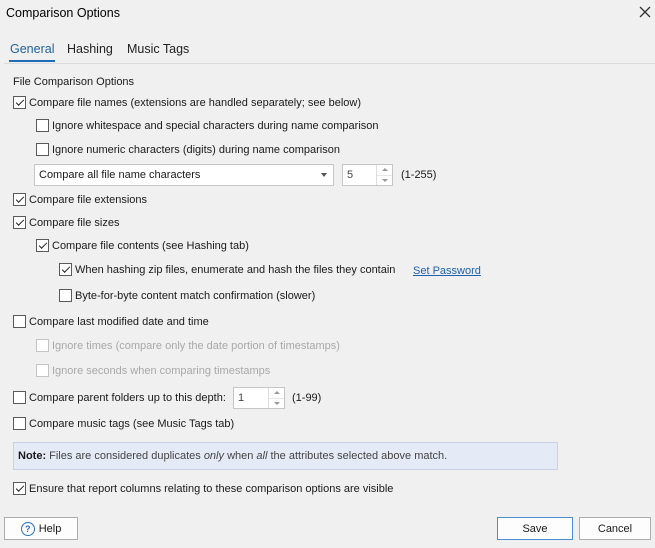  What do you see at coordinates (150, 245) in the screenshot?
I see `compare-contents-label: Compare file contents (see Hashing tab)` at bounding box center [150, 245].